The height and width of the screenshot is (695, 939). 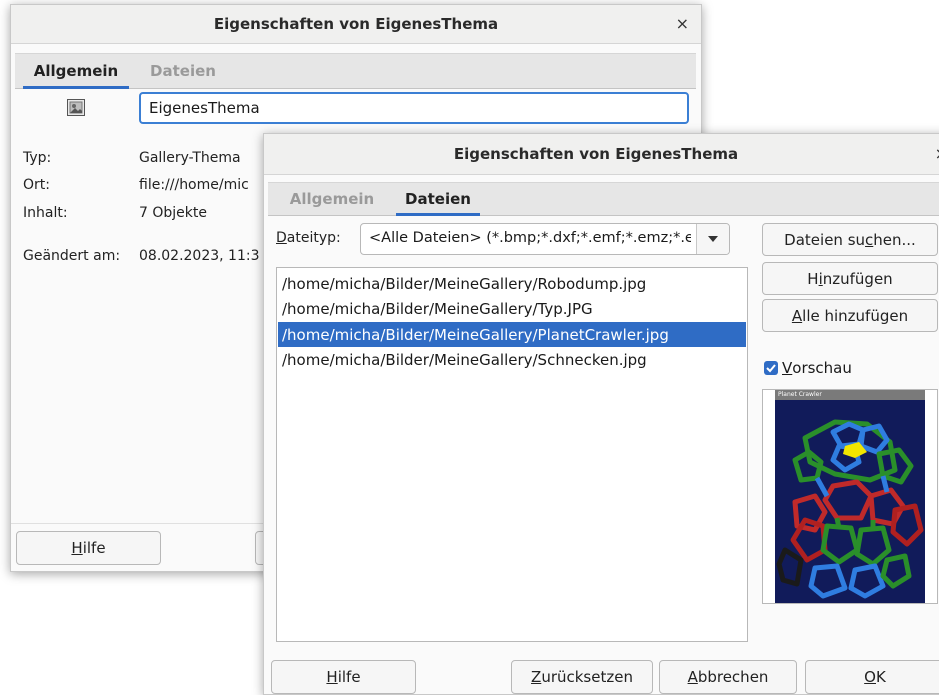 What do you see at coordinates (173, 213) in the screenshot?
I see `field-value-inhalt: 7 Objekte` at bounding box center [173, 213].